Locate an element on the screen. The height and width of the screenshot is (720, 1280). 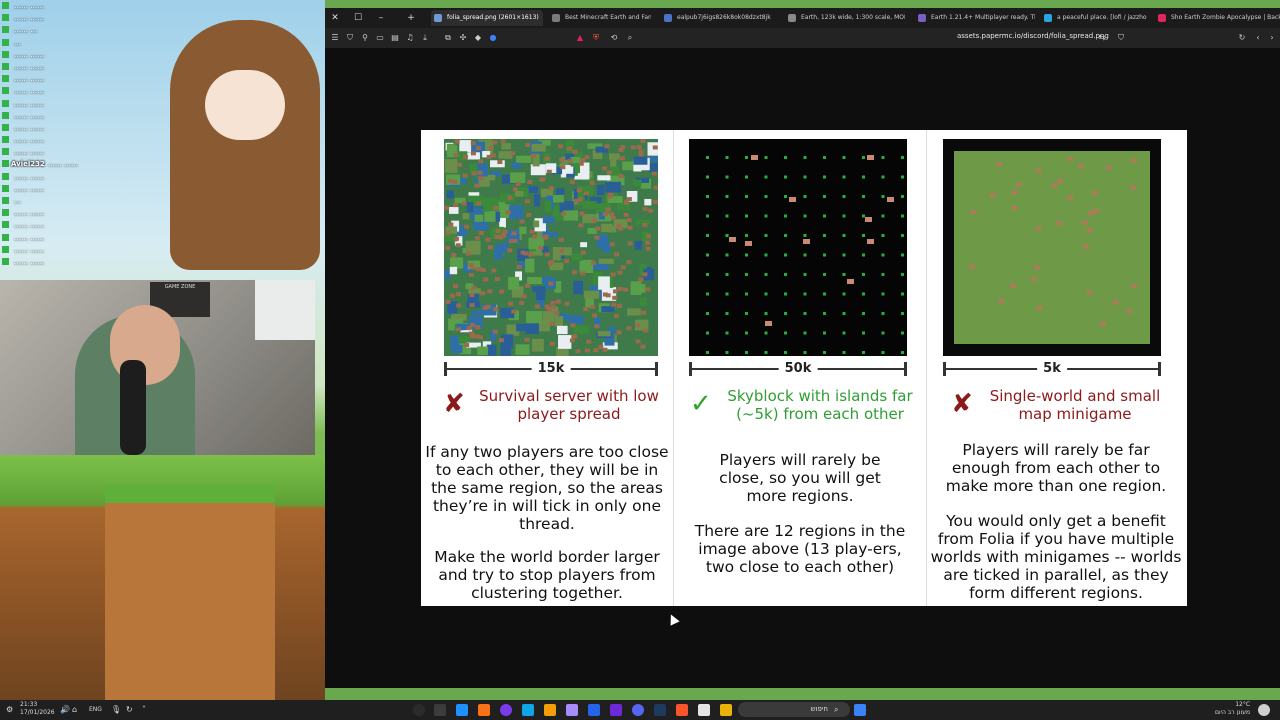
tab-2: Best Minecraft Earth and Fantasy M is located at coordinates (600, 18).